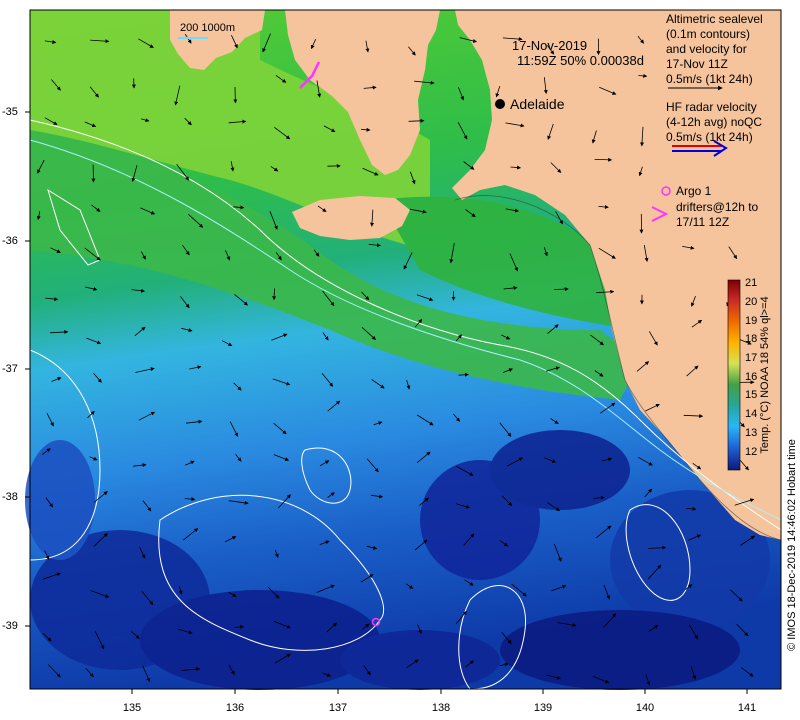 This screenshot has height=720, width=800. I want to click on credit-line: © IMOS 18-Dec-2019 14:46:02 Hobart time, so click(792, 545).